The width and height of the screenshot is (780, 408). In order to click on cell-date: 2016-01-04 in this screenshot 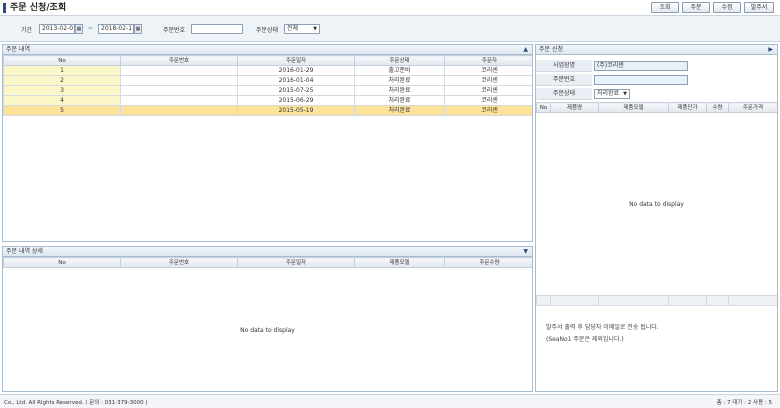, I will do `click(296, 80)`.